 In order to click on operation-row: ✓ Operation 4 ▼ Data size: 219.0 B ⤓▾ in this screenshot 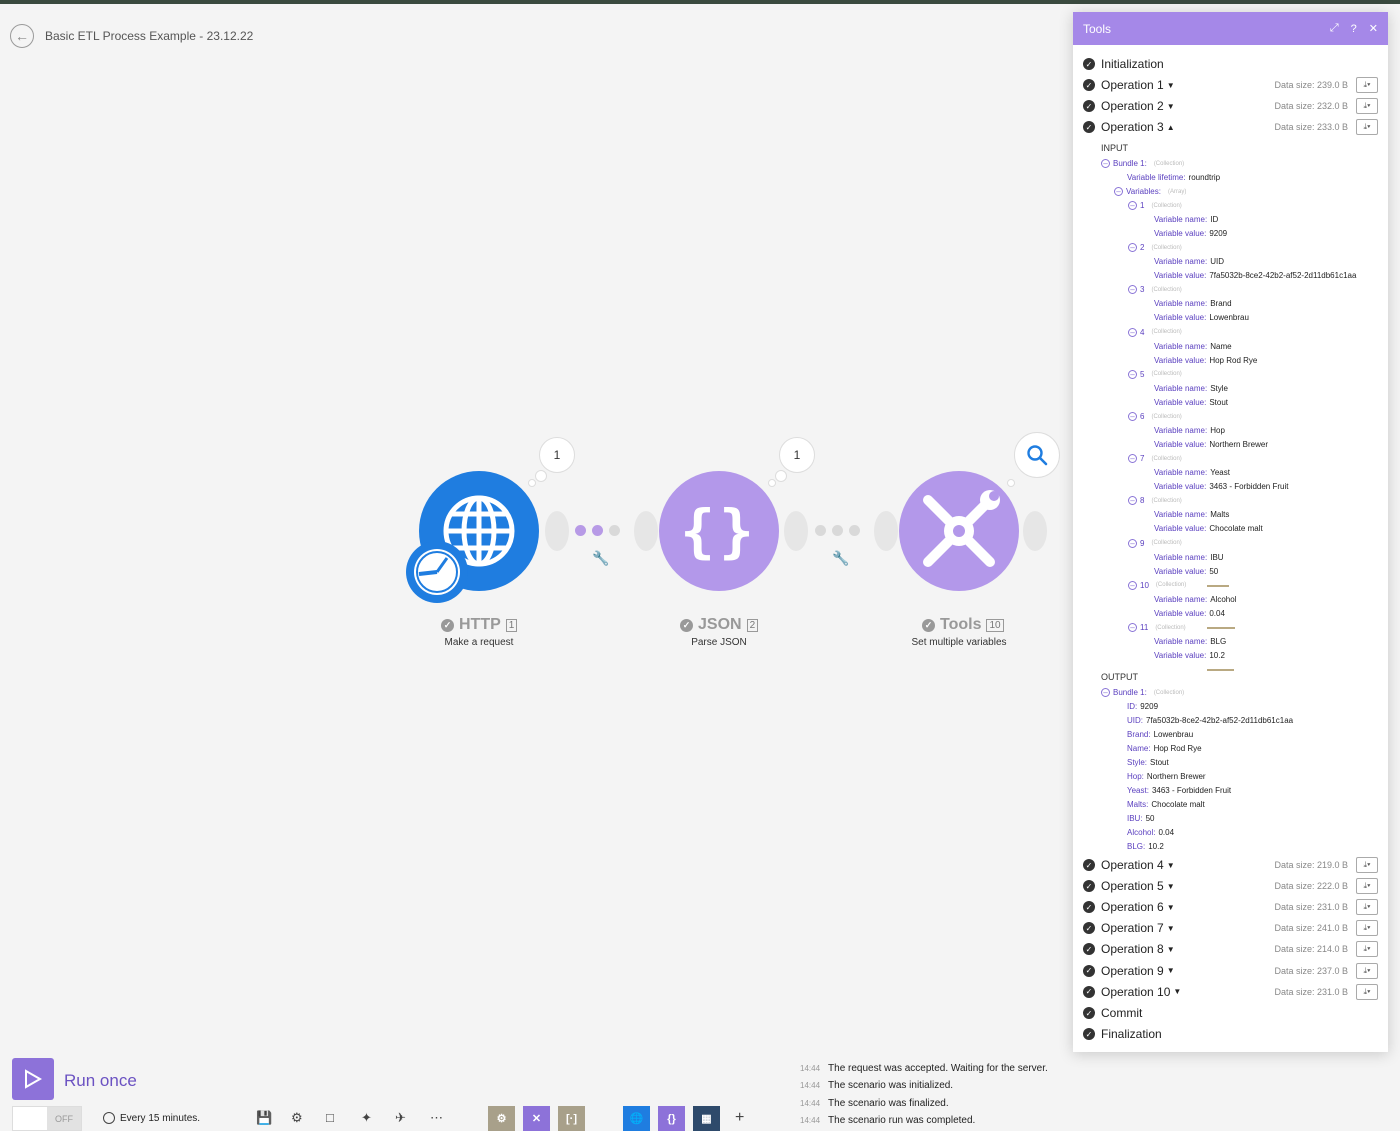, I will do `click(1230, 865)`.